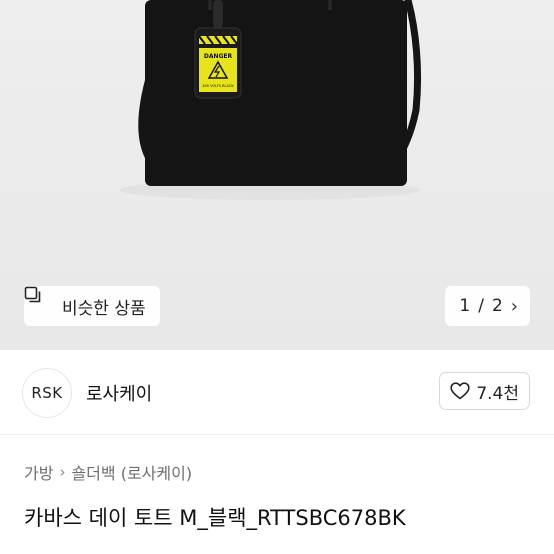  What do you see at coordinates (131, 472) in the screenshot?
I see `breadcrumb-item-subcategory: 숄더백 (로사케이)` at bounding box center [131, 472].